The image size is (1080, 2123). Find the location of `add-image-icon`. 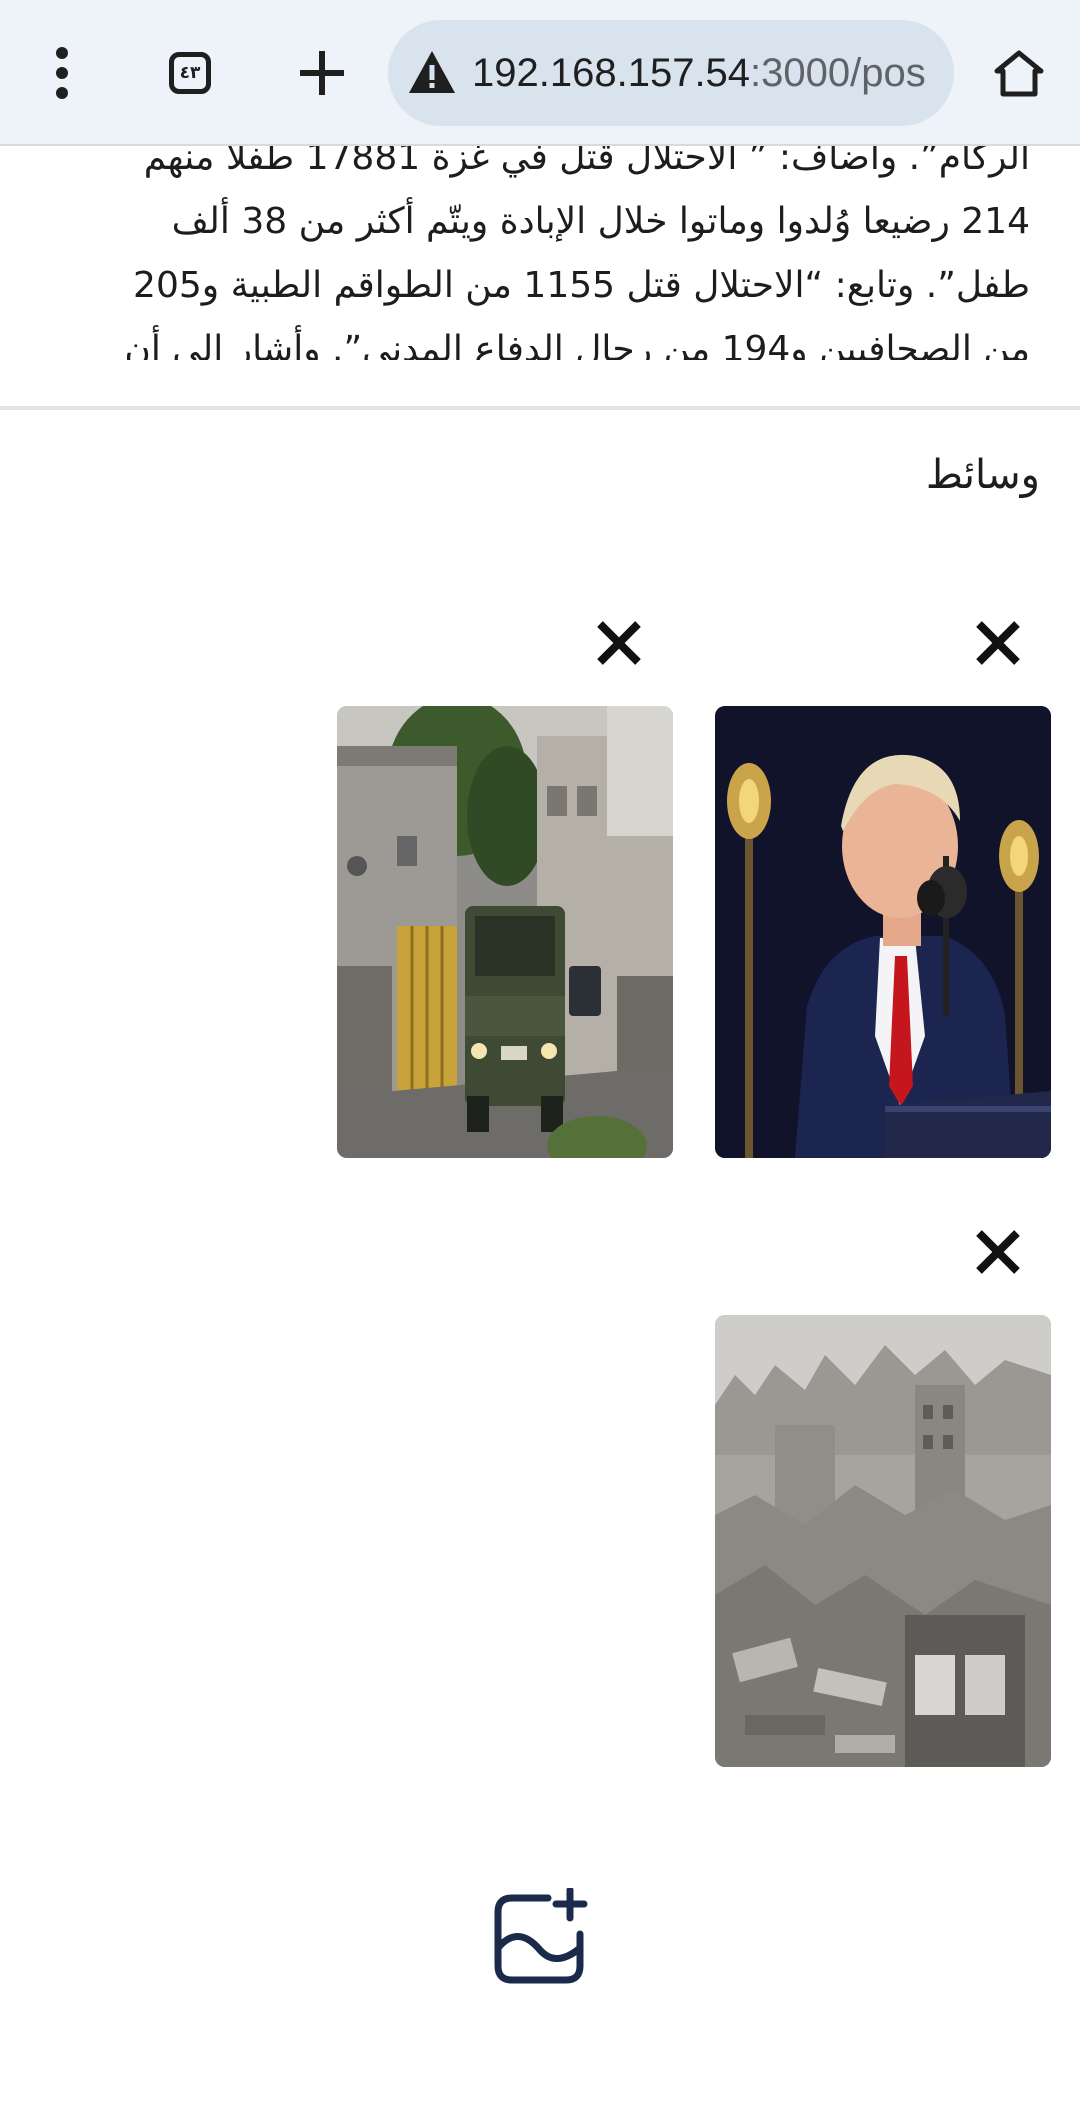

add-image-icon is located at coordinates (541, 1936).